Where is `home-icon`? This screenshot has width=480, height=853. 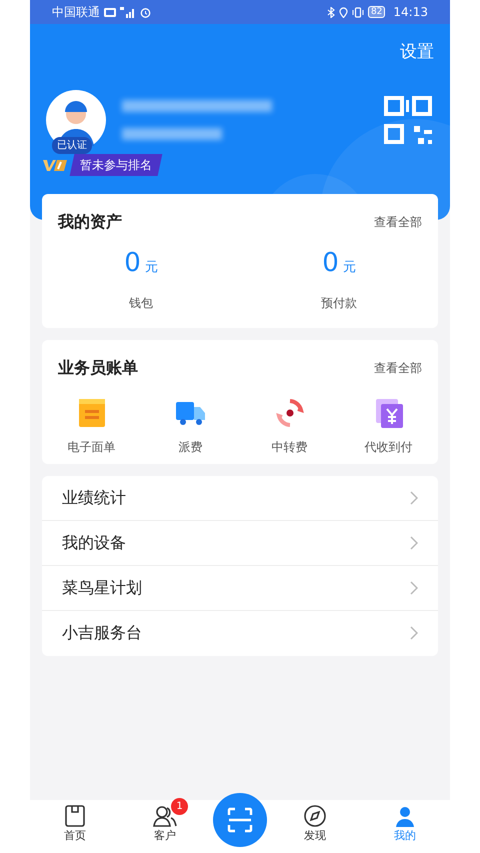 home-icon is located at coordinates (75, 816).